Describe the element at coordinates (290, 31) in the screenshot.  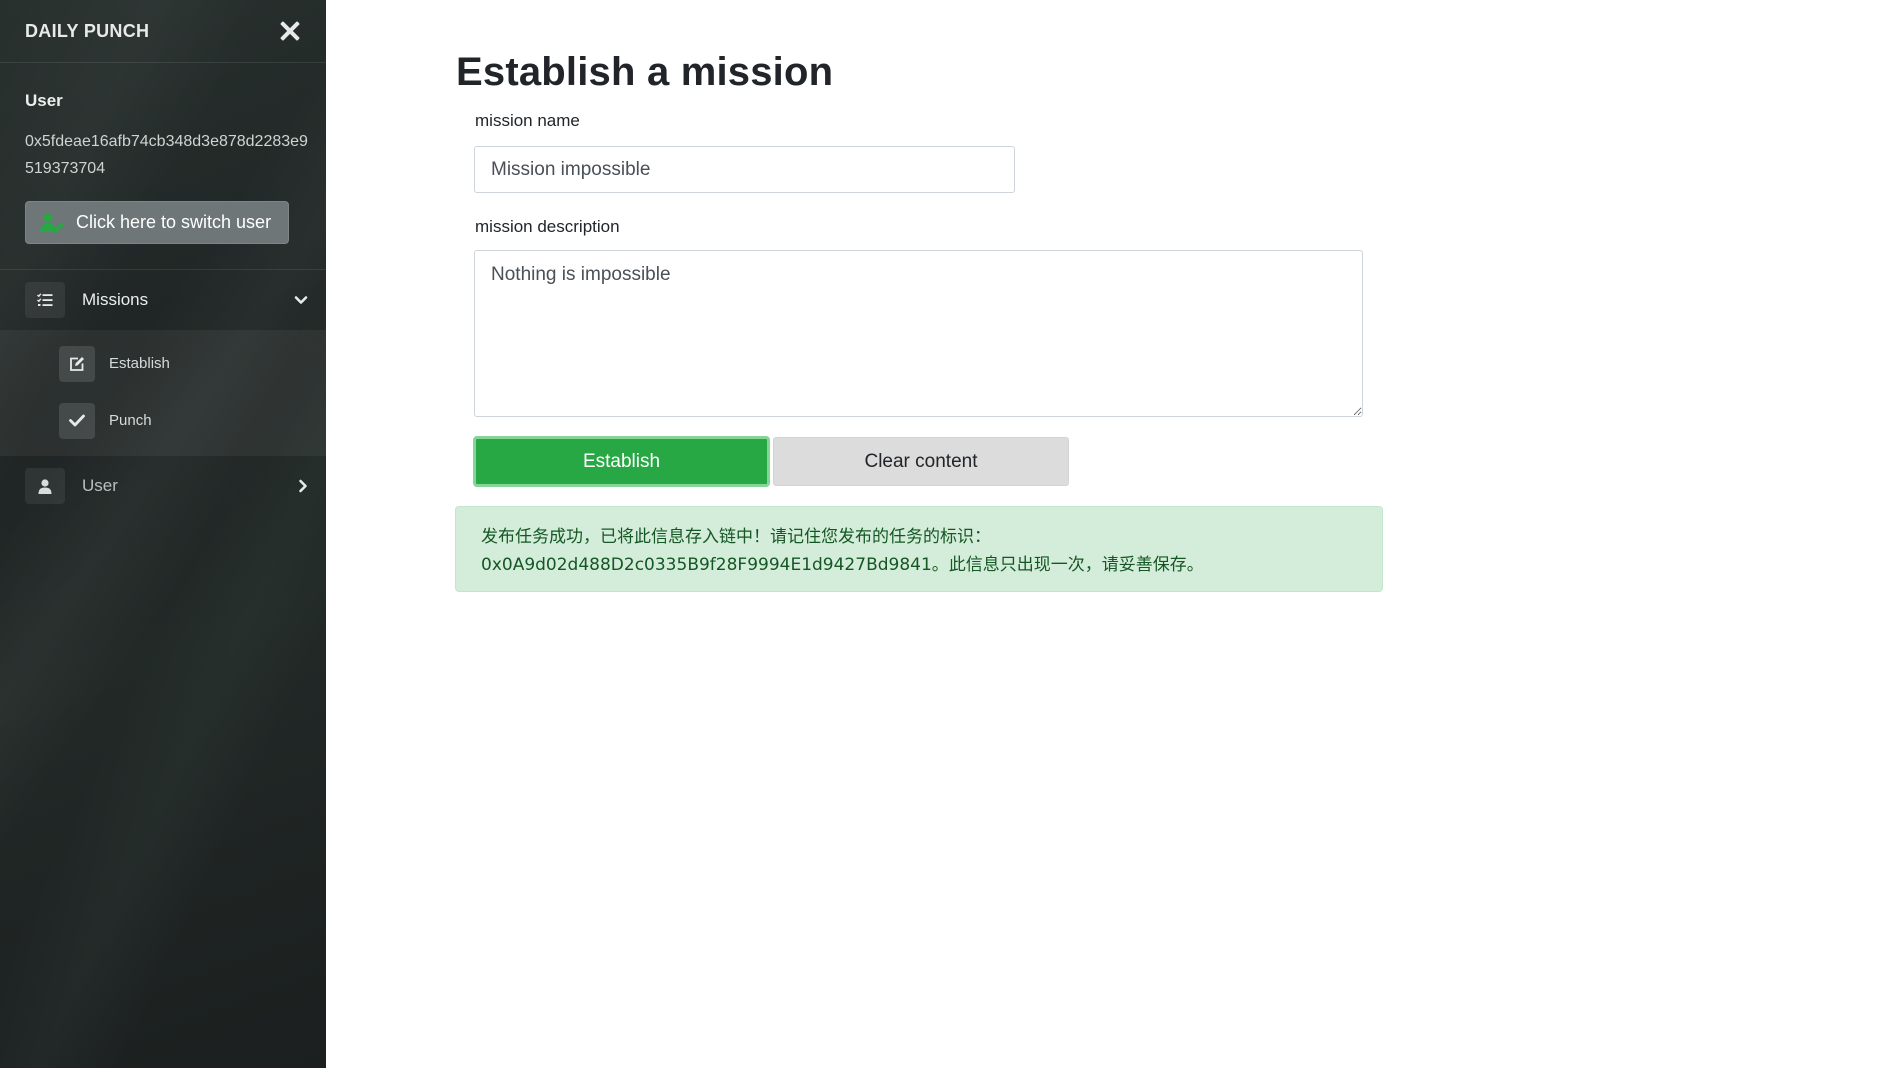
I see `close-icon` at that location.